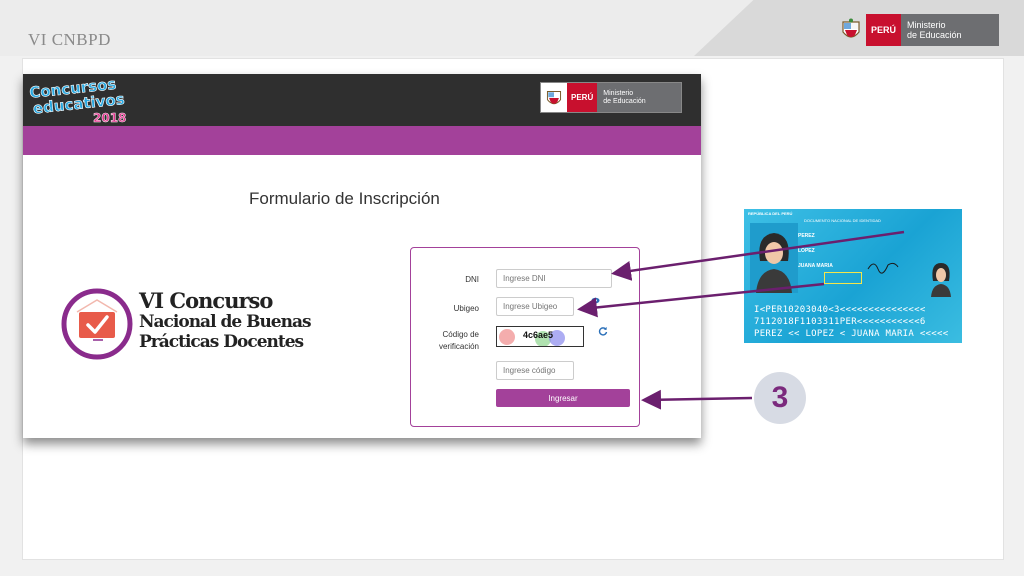 Image resolution: width=1024 pixels, height=576 pixels. Describe the element at coordinates (362, 140) in the screenshot. I see `app-purple-band` at that location.